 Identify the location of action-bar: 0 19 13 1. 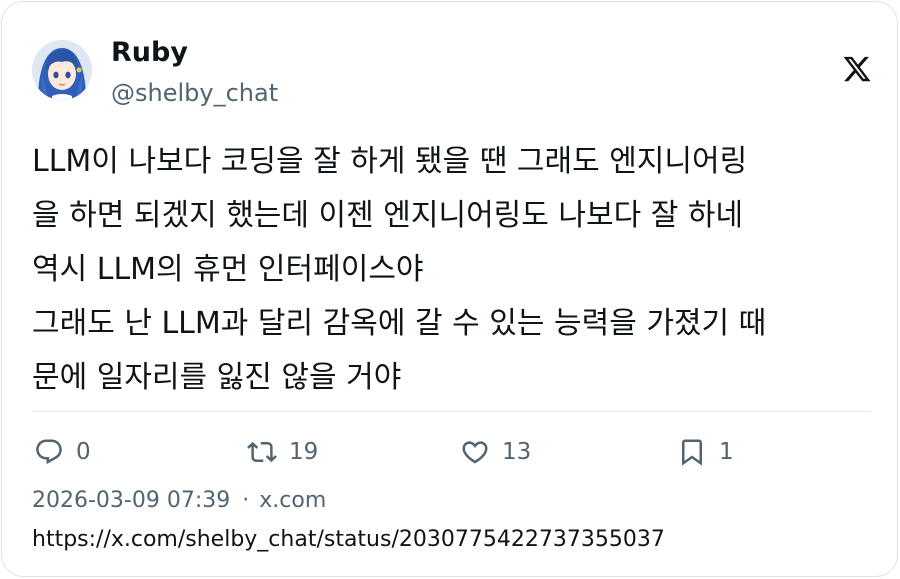
(412, 452).